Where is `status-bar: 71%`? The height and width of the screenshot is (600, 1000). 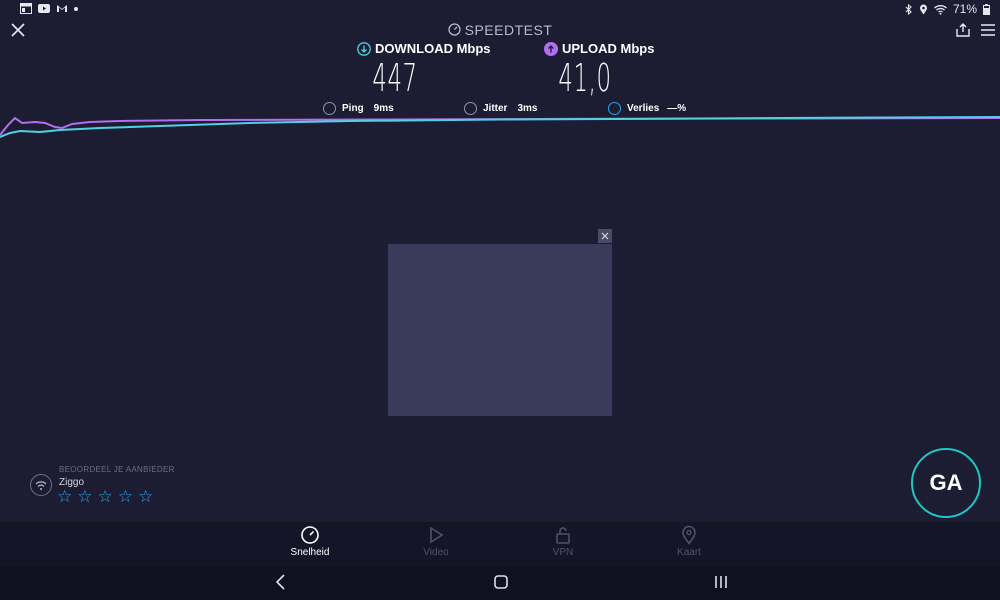
status-bar: 71% is located at coordinates (500, 9).